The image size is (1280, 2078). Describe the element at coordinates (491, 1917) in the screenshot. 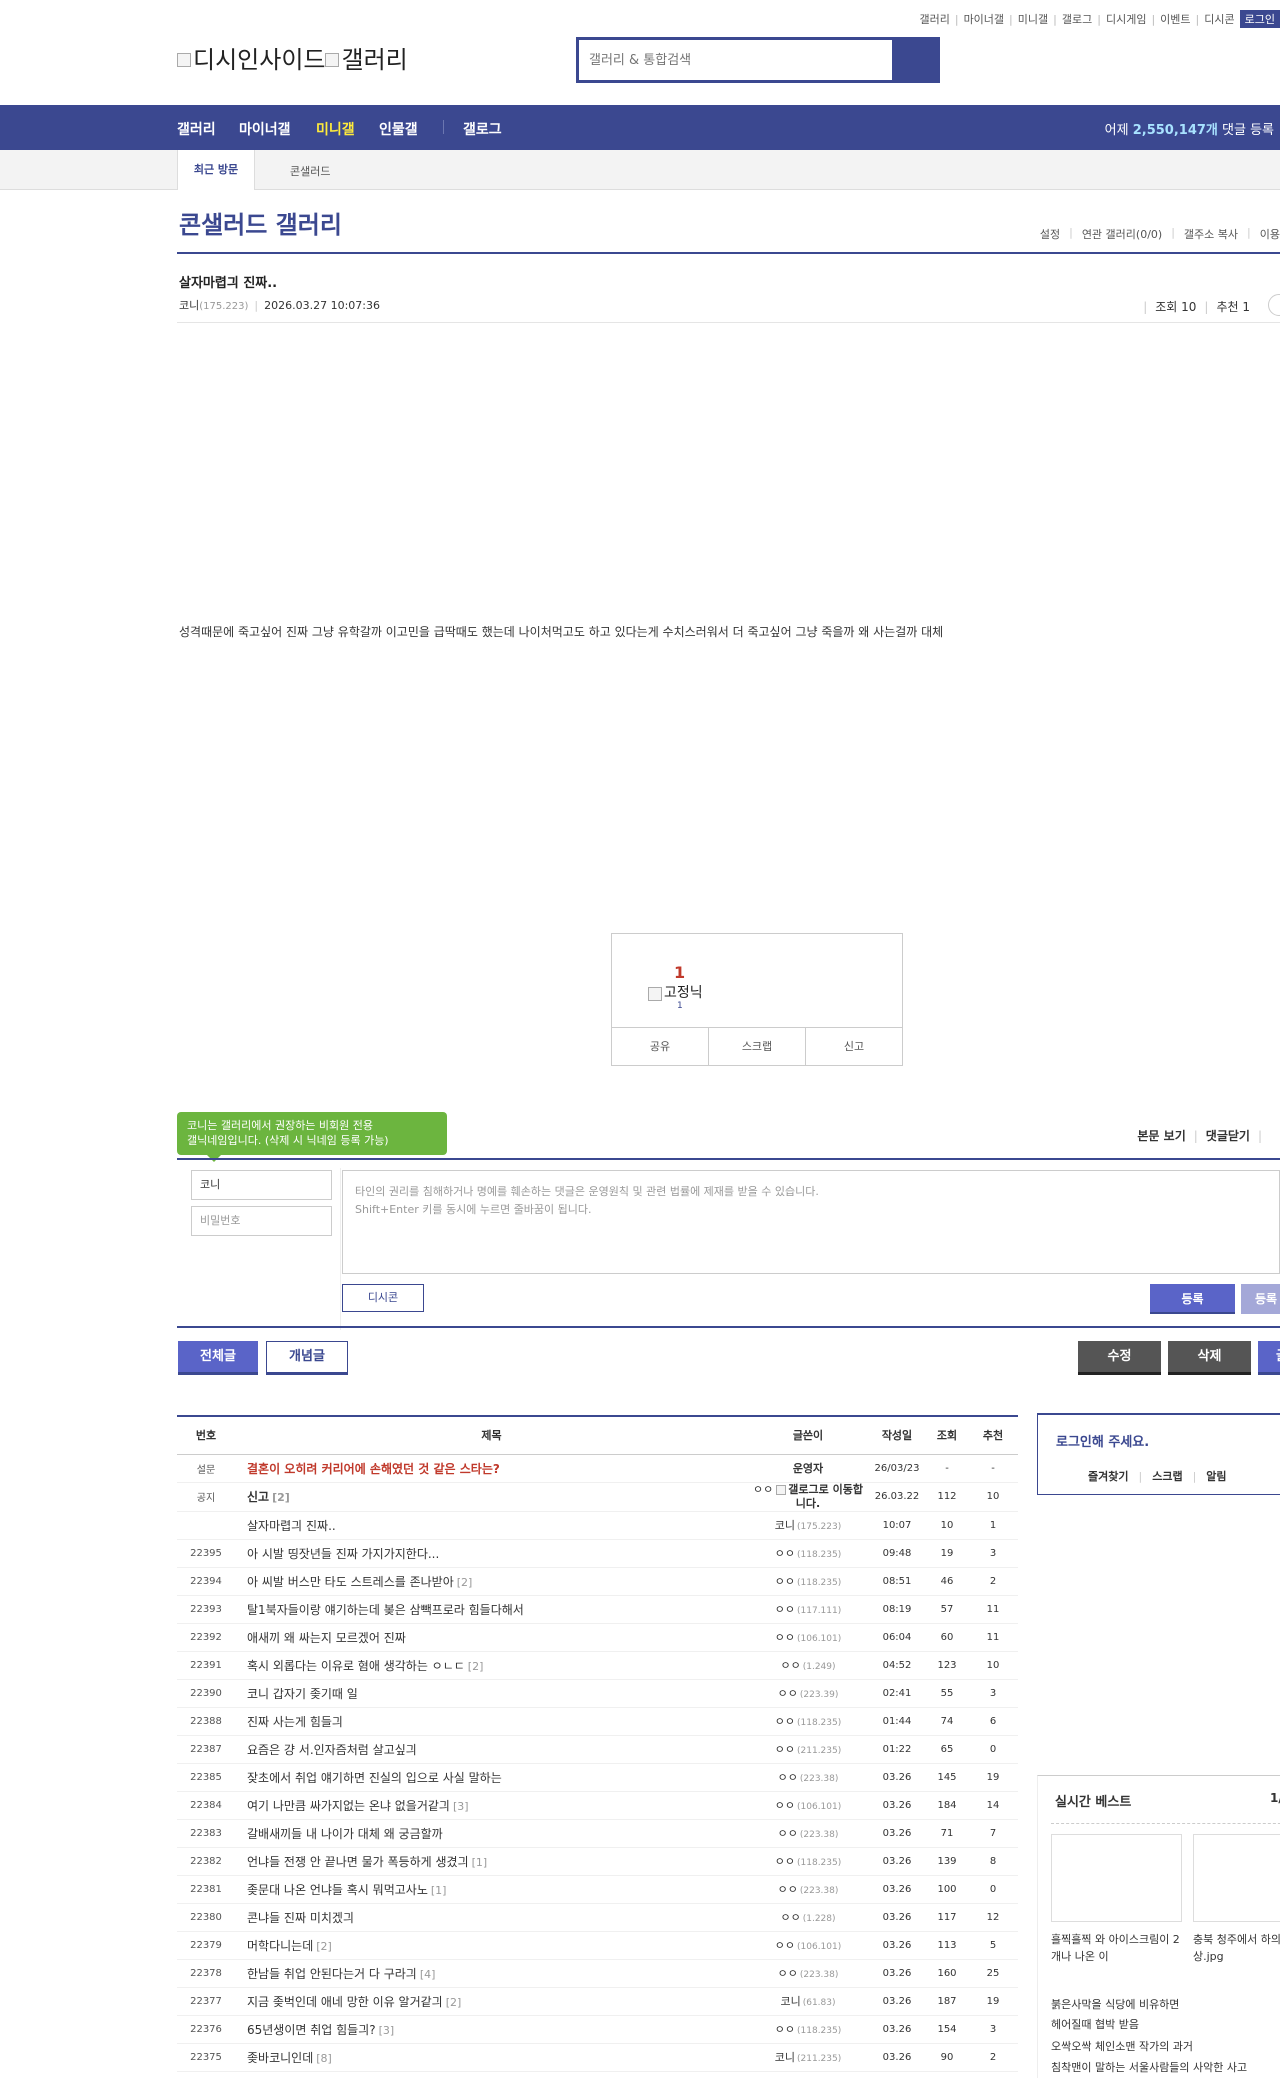

I see `row-title: 콘냐들 진짜 미치겠긔` at that location.